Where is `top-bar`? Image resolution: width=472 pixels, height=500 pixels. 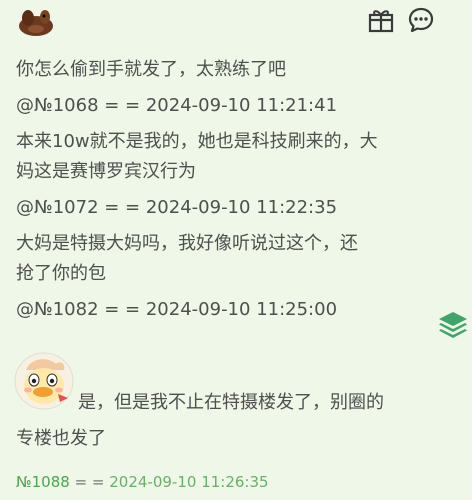 top-bar is located at coordinates (236, 24).